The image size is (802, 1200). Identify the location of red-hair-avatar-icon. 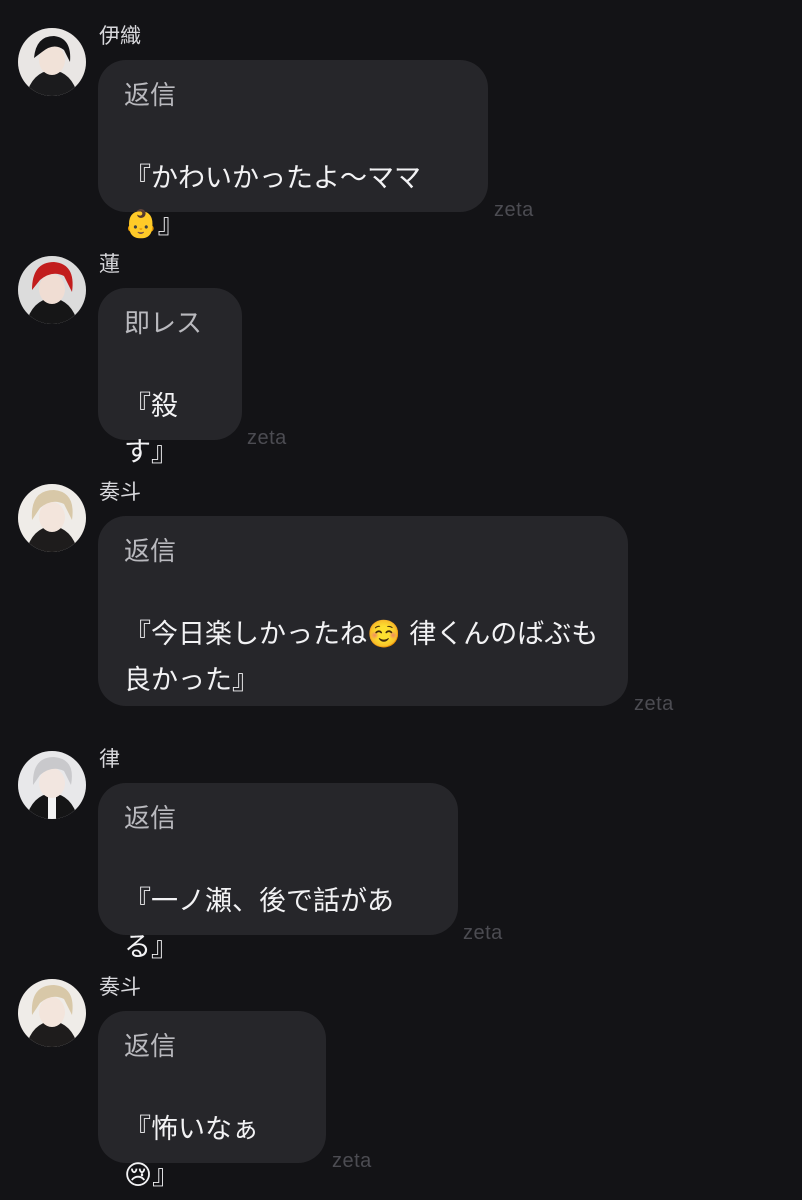
(52, 290).